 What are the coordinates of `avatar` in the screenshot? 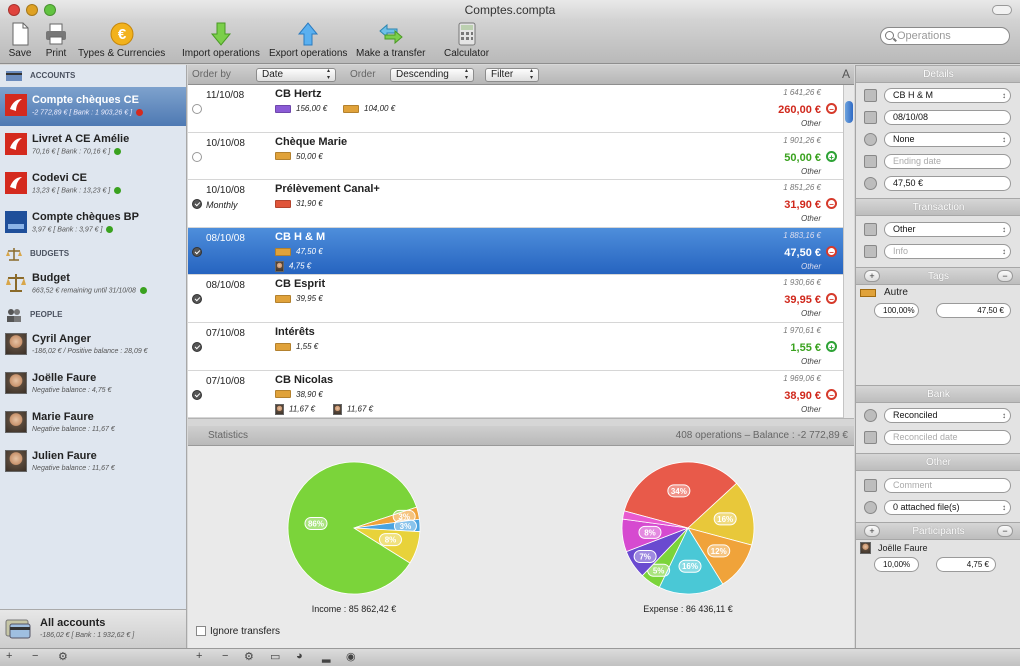 It's located at (279, 409).